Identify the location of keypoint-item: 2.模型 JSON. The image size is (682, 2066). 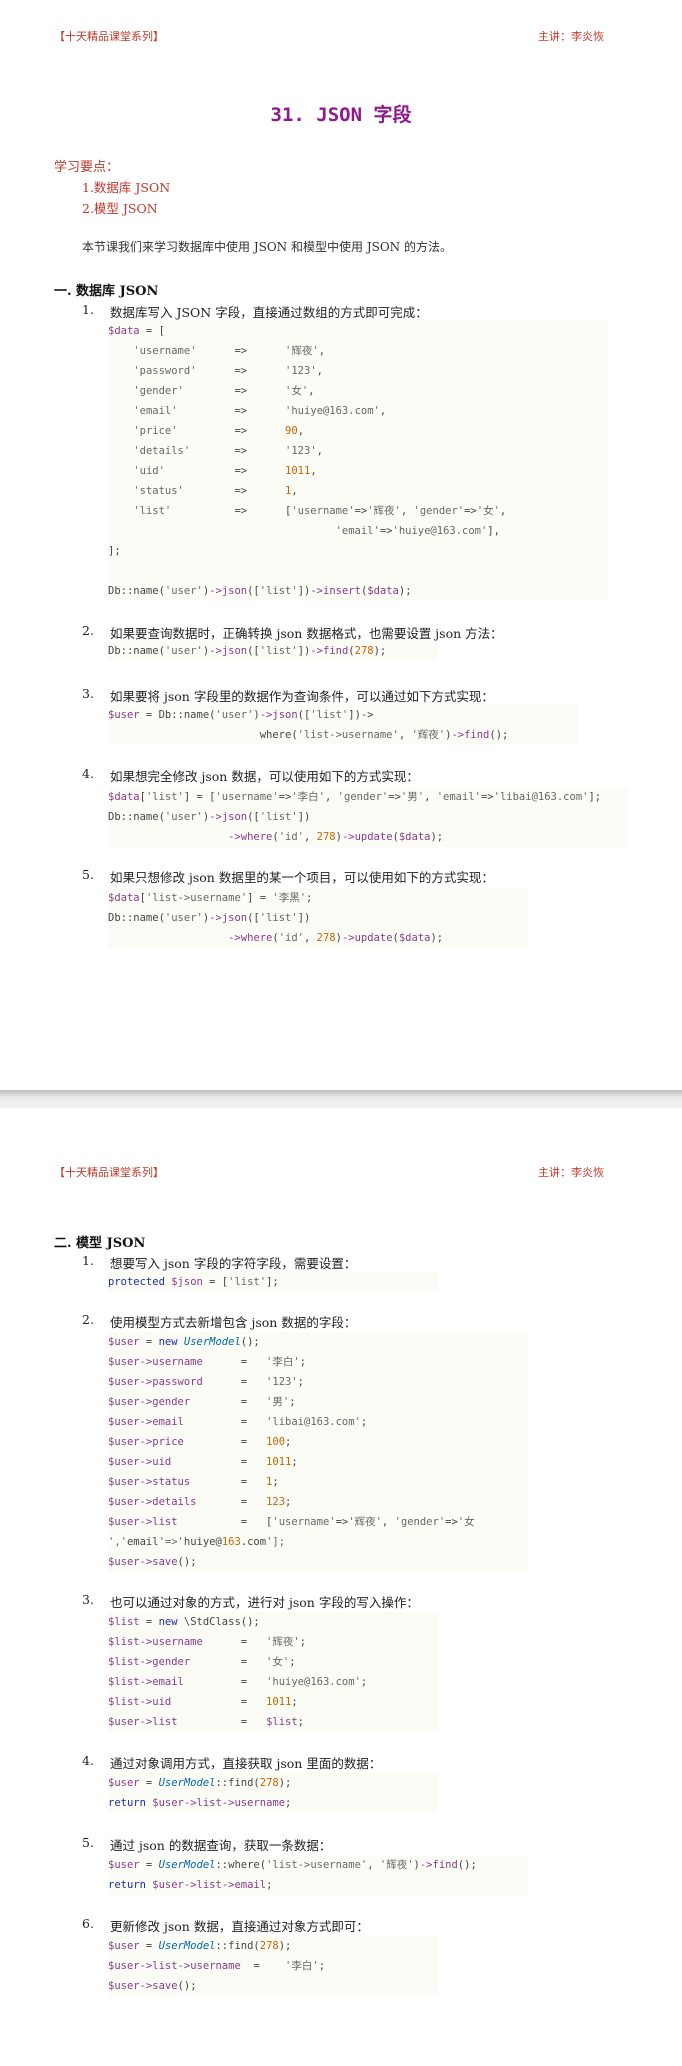
(120, 208).